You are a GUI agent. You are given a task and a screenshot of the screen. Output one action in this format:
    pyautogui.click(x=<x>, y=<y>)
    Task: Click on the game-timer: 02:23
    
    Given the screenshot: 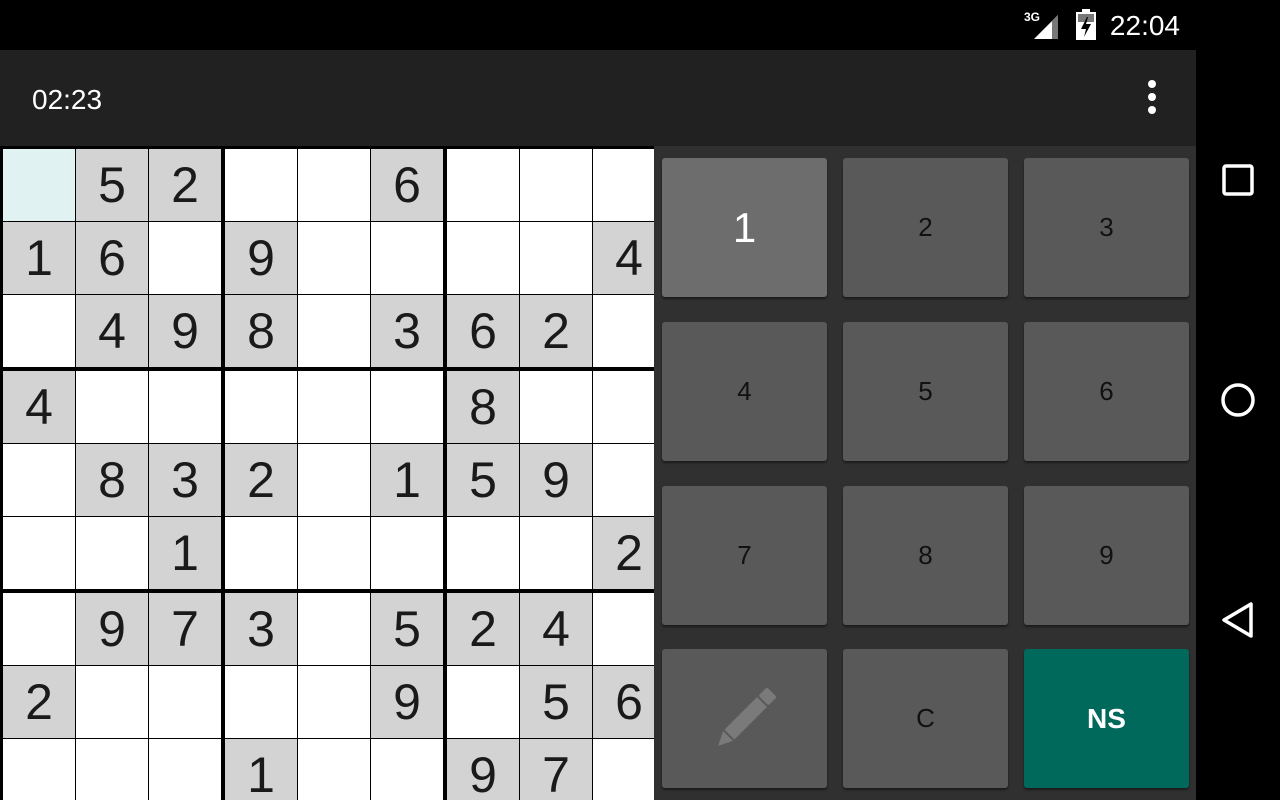 What is the action you would take?
    pyautogui.click(x=67, y=99)
    